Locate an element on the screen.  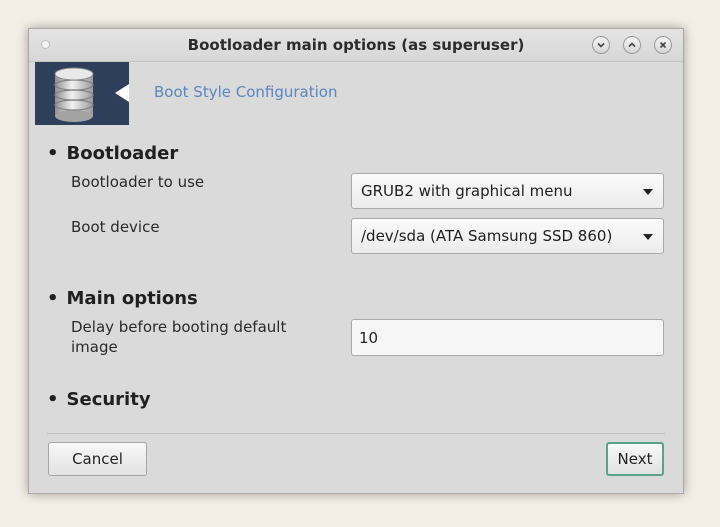
maximize-button is located at coordinates (632, 45).